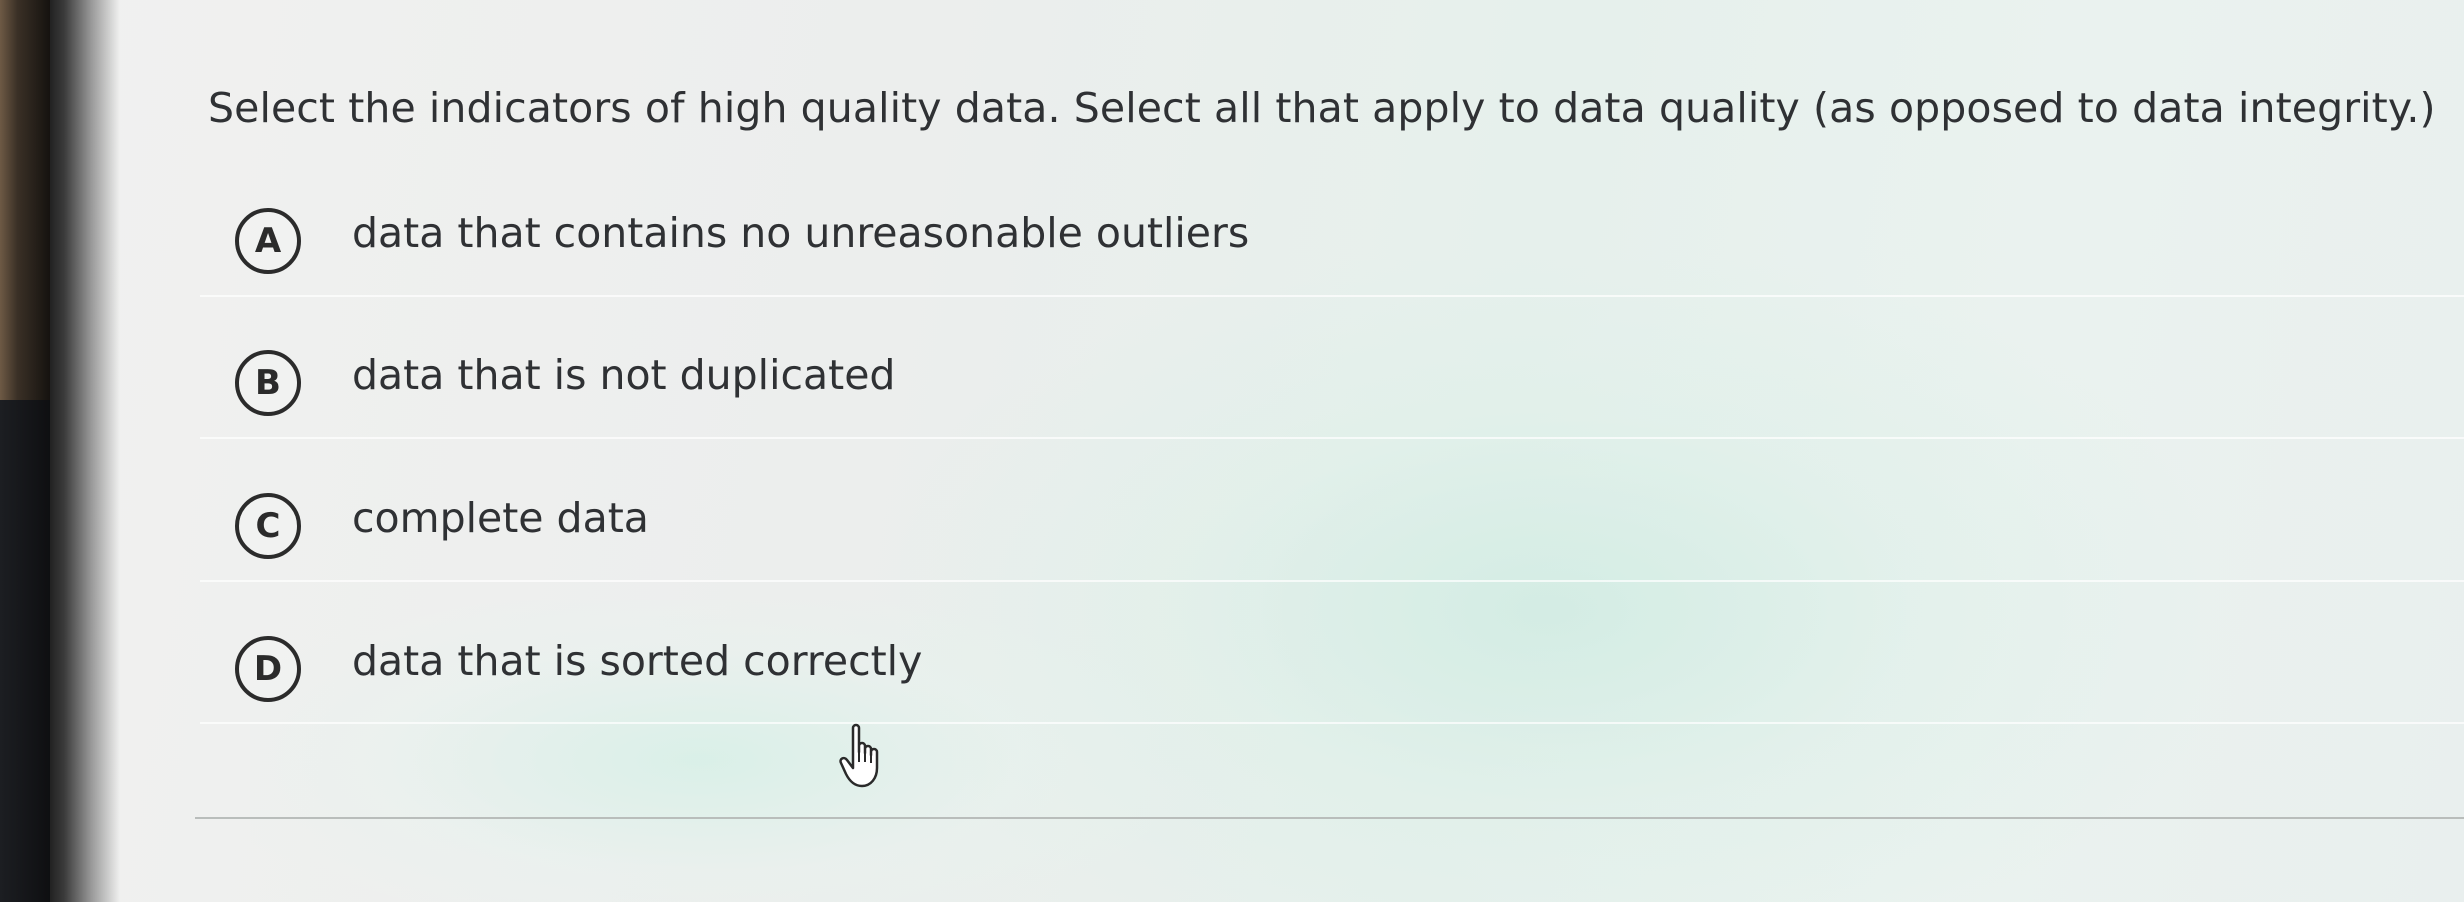 Image resolution: width=2464 pixels, height=902 pixels. What do you see at coordinates (268, 241) in the screenshot?
I see `option-letter-badge: A` at bounding box center [268, 241].